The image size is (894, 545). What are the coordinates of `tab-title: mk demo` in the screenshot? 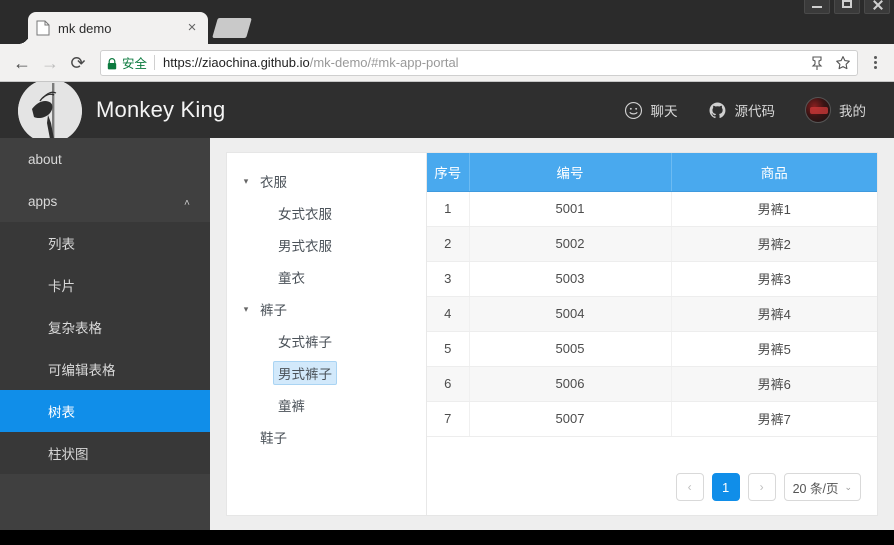 It's located at (85, 28).